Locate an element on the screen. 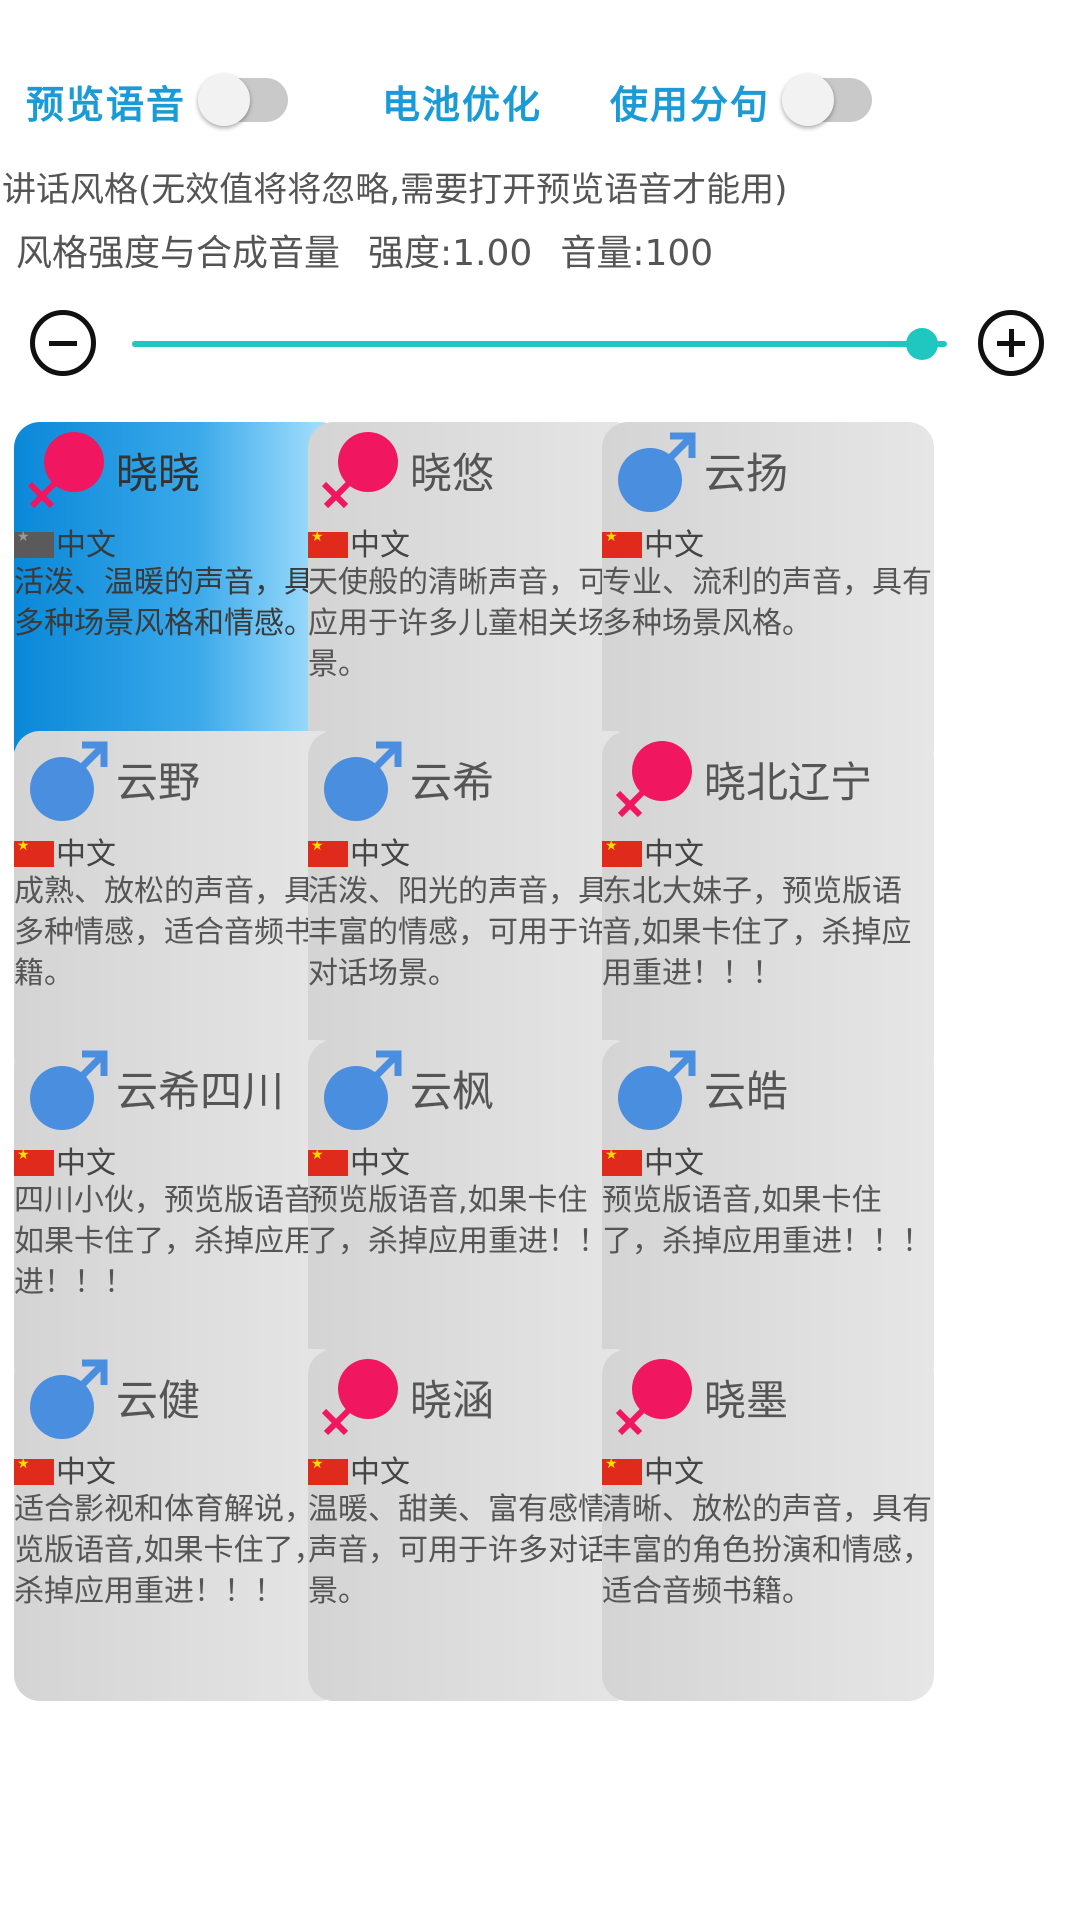 The image size is (1080, 1920). voice-card: 晓墨中文清晰、放松的声音，具有丰富的角色扮演和情感，适合音频书籍。 is located at coordinates (768, 1525).